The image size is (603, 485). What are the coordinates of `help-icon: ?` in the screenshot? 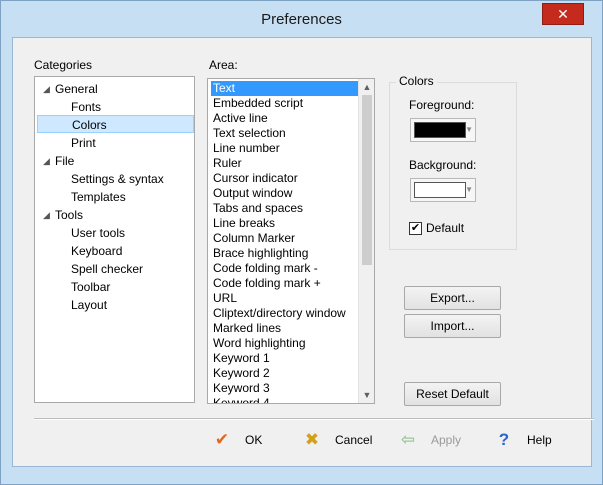 It's located at (504, 439).